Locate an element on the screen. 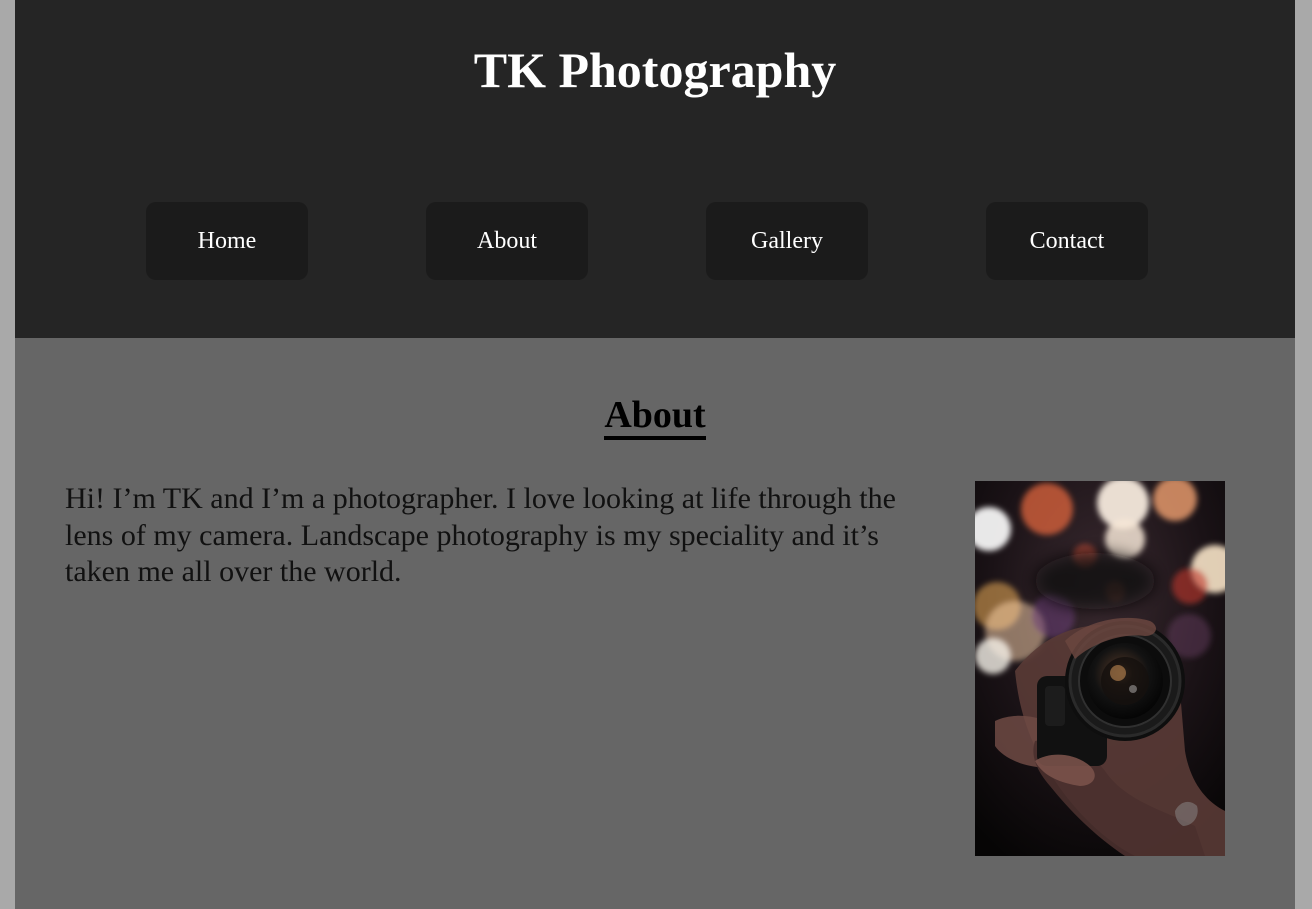 The width and height of the screenshot is (1312, 909). camera-photo-image is located at coordinates (1100, 668).